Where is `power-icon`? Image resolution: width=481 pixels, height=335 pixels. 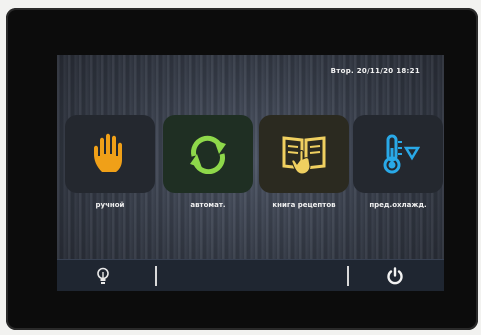
power-icon is located at coordinates (395, 276).